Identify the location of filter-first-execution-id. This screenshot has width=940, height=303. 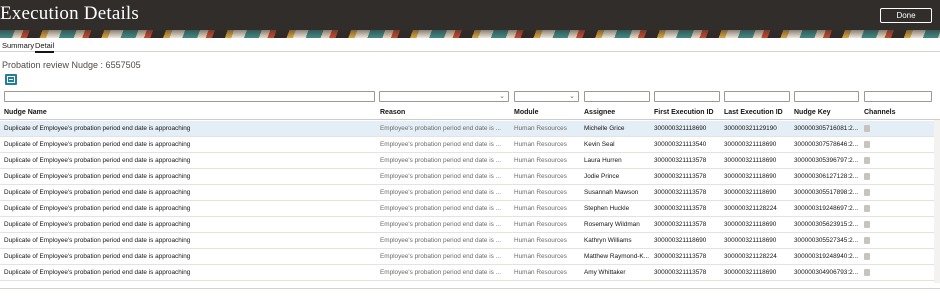
(687, 96).